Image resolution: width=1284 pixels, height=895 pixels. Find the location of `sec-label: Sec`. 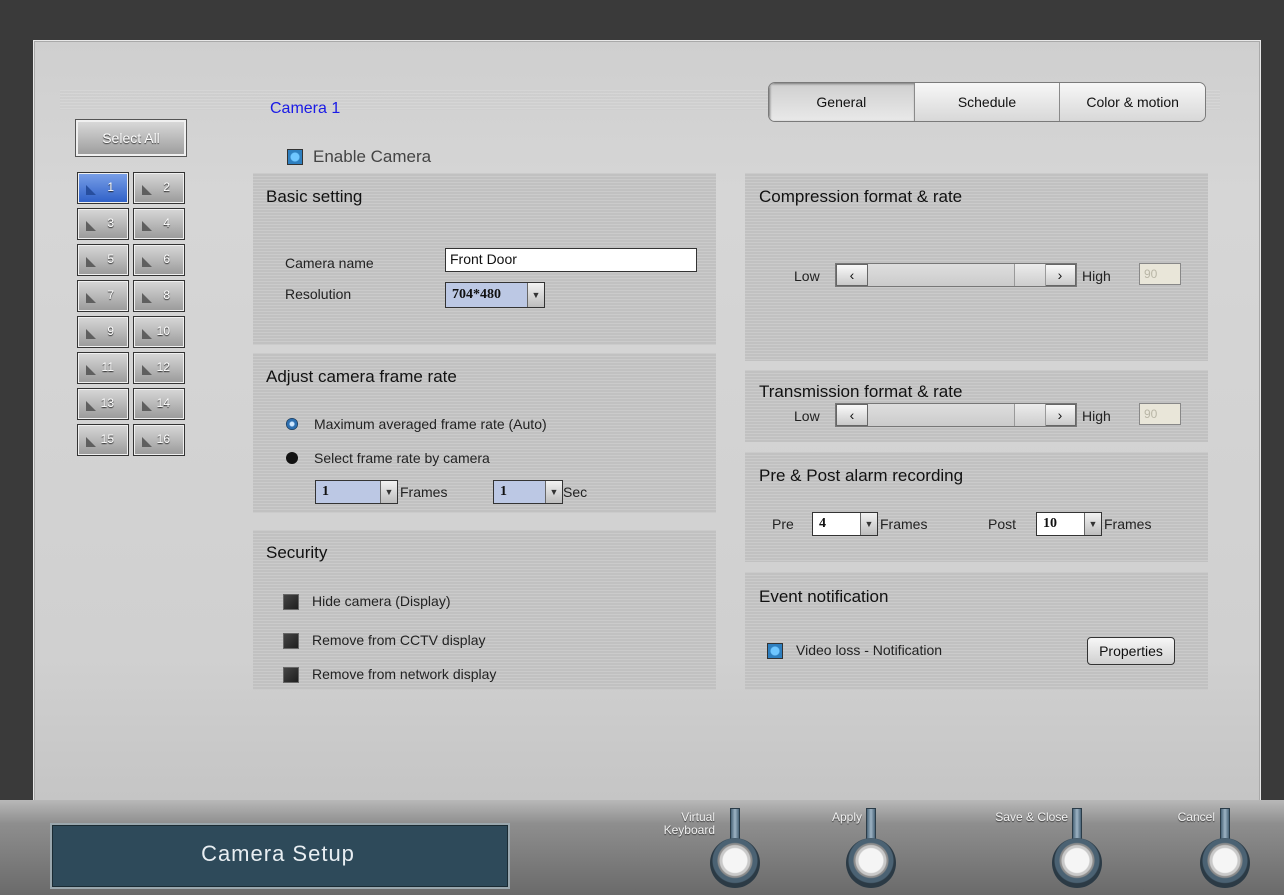

sec-label: Sec is located at coordinates (575, 492).